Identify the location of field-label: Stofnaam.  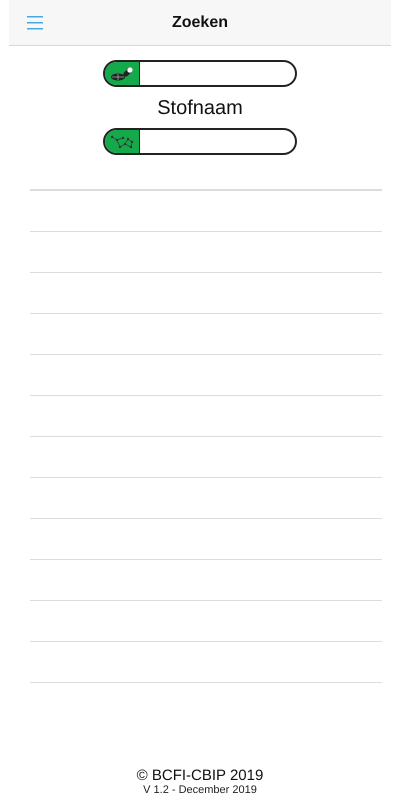
(200, 108).